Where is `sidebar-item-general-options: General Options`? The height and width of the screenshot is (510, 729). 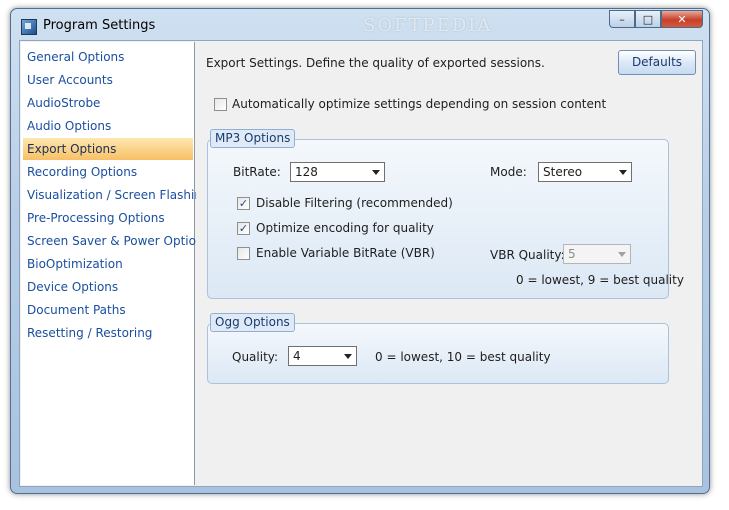 sidebar-item-general-options: General Options is located at coordinates (108, 57).